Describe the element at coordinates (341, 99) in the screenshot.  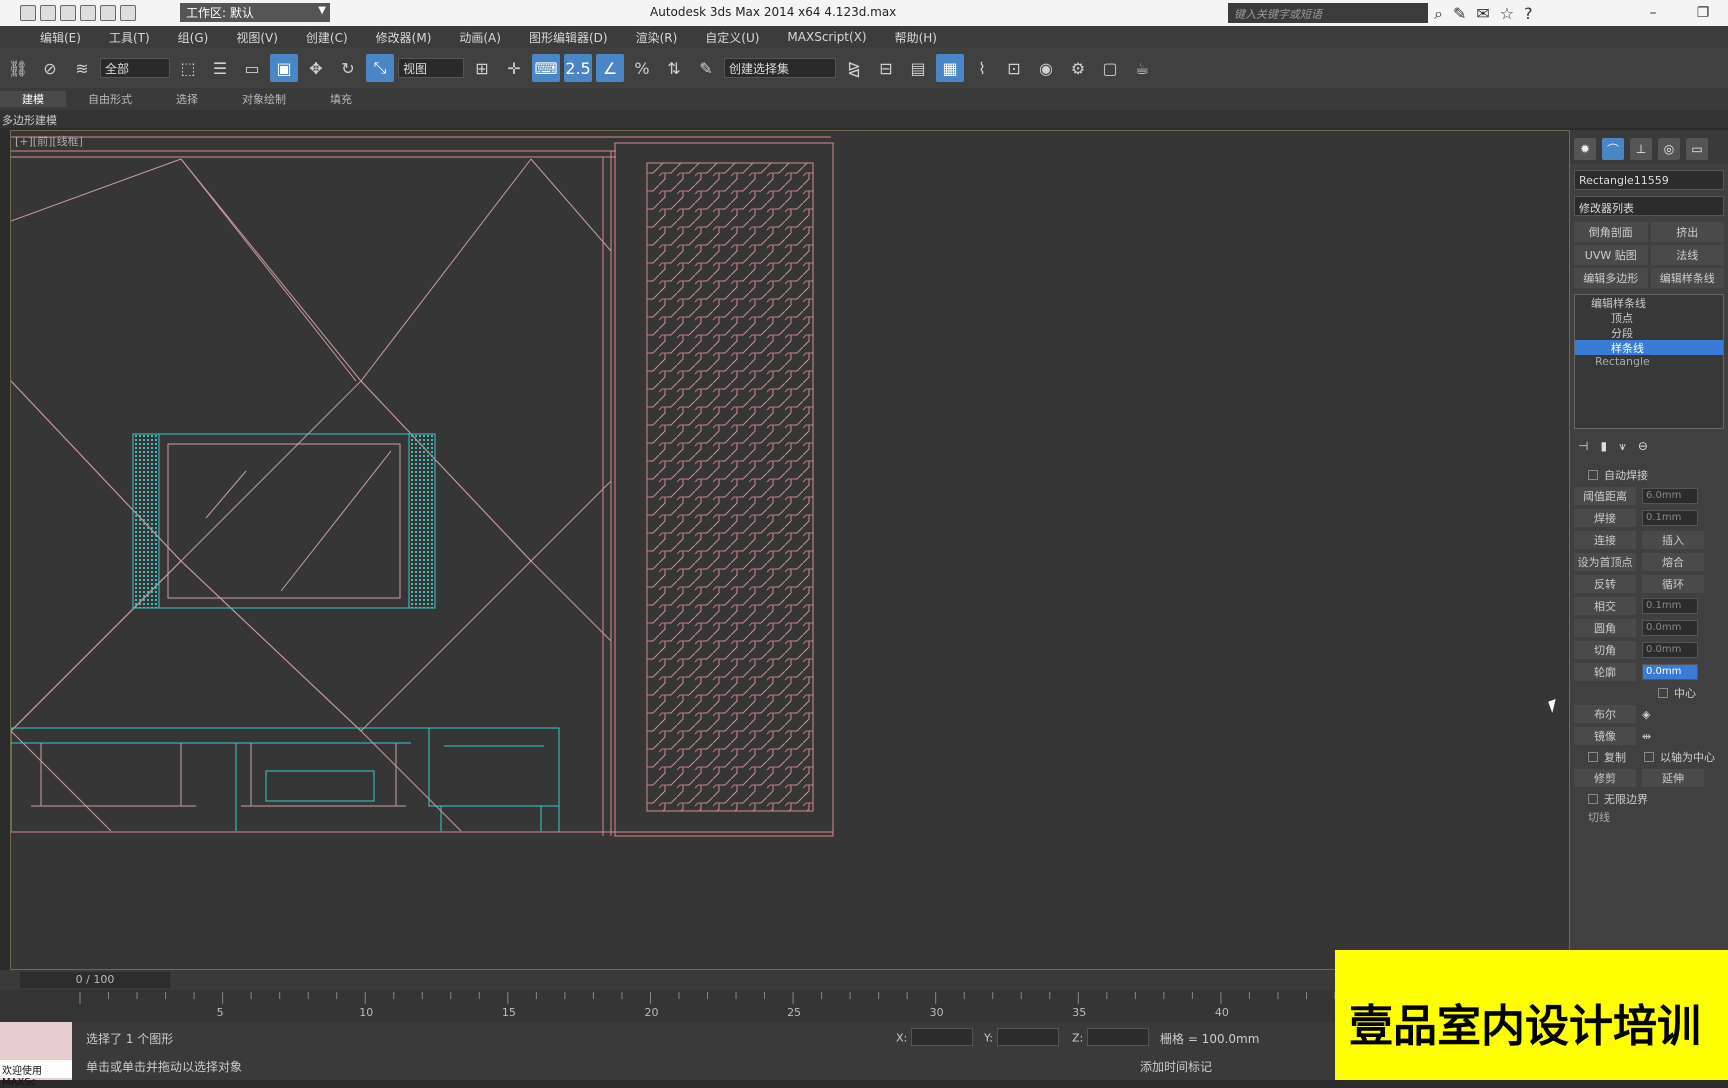
I see `tab-populate: 填充` at that location.